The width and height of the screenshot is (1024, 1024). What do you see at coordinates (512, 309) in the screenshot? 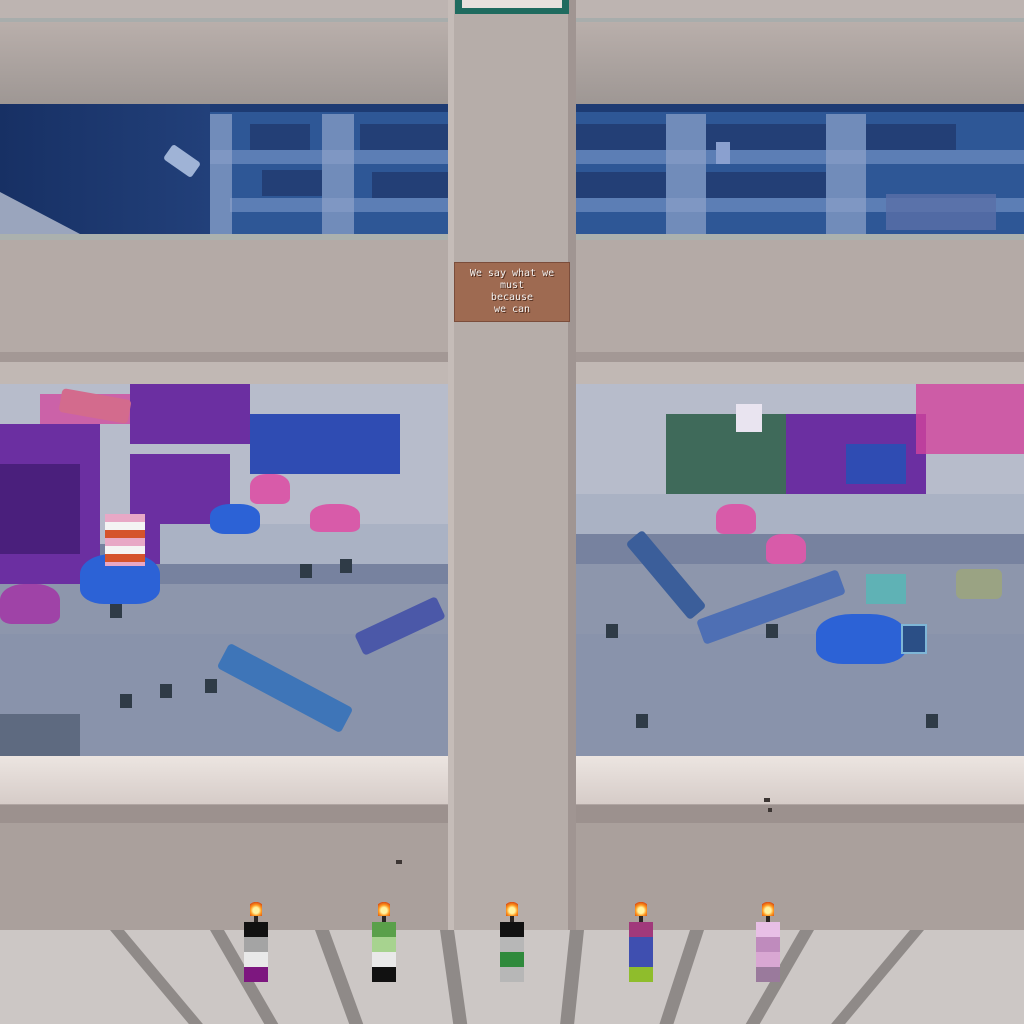
I see `sign-line-4: we can` at bounding box center [512, 309].